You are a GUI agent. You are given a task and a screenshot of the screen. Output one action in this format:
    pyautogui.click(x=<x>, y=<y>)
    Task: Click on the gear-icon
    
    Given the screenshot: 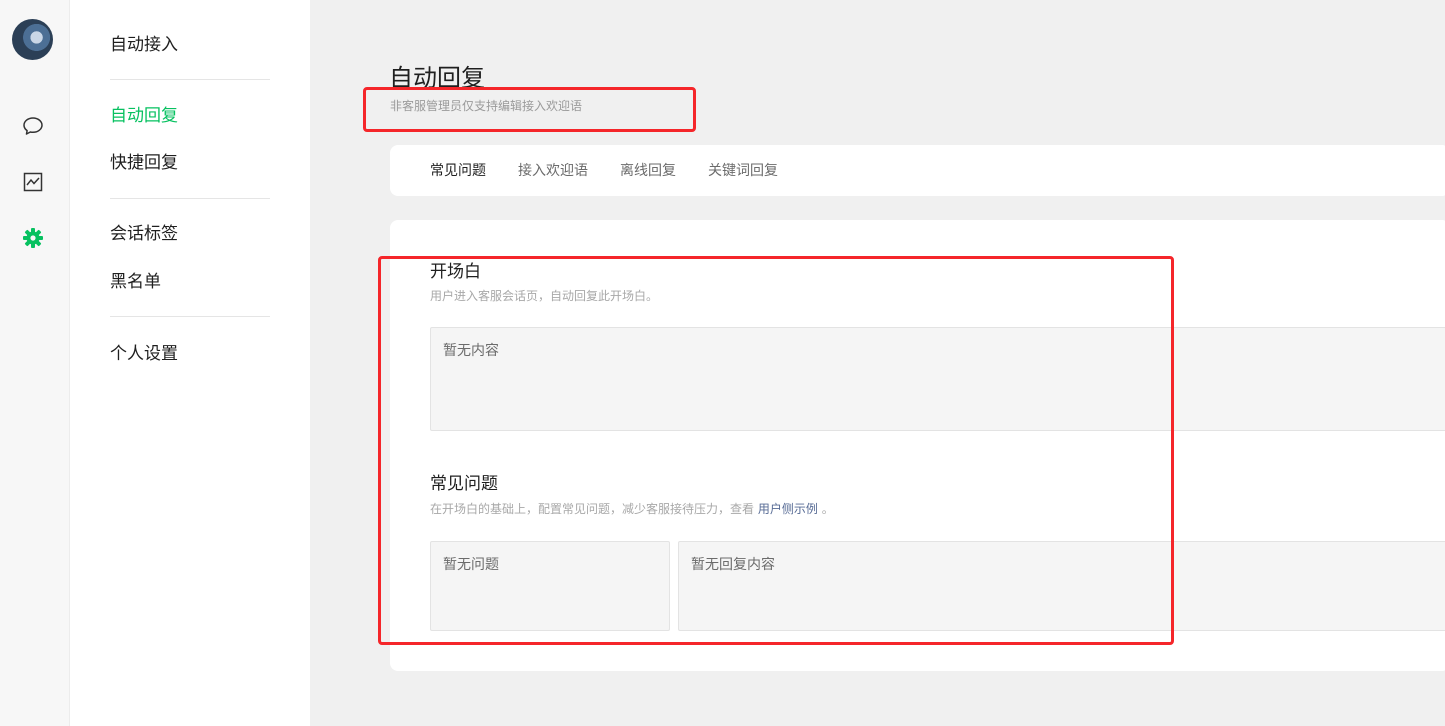 What is the action you would take?
    pyautogui.click(x=33, y=238)
    